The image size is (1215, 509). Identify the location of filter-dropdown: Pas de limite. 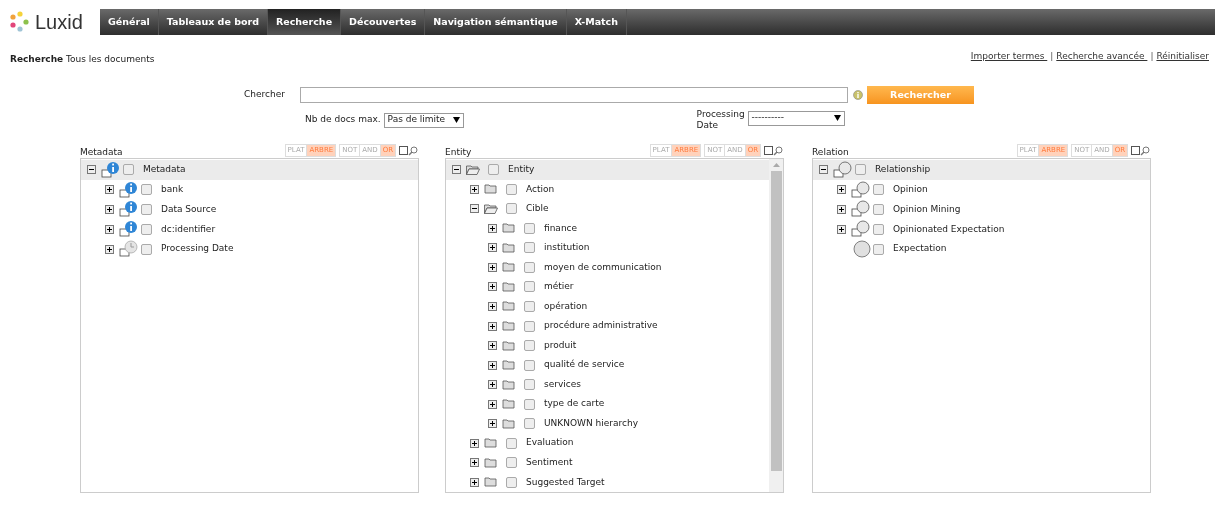
(423, 120).